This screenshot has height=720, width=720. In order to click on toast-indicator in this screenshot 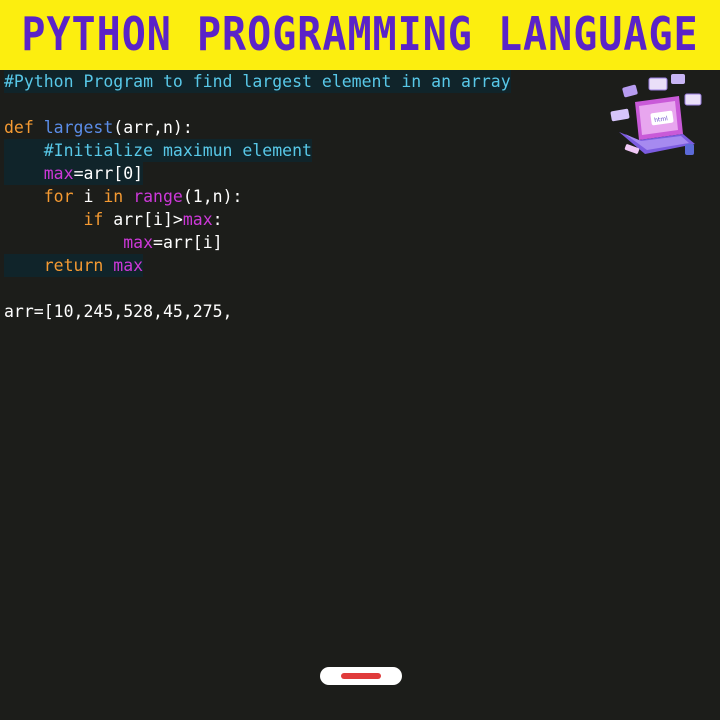, I will do `click(361, 676)`.